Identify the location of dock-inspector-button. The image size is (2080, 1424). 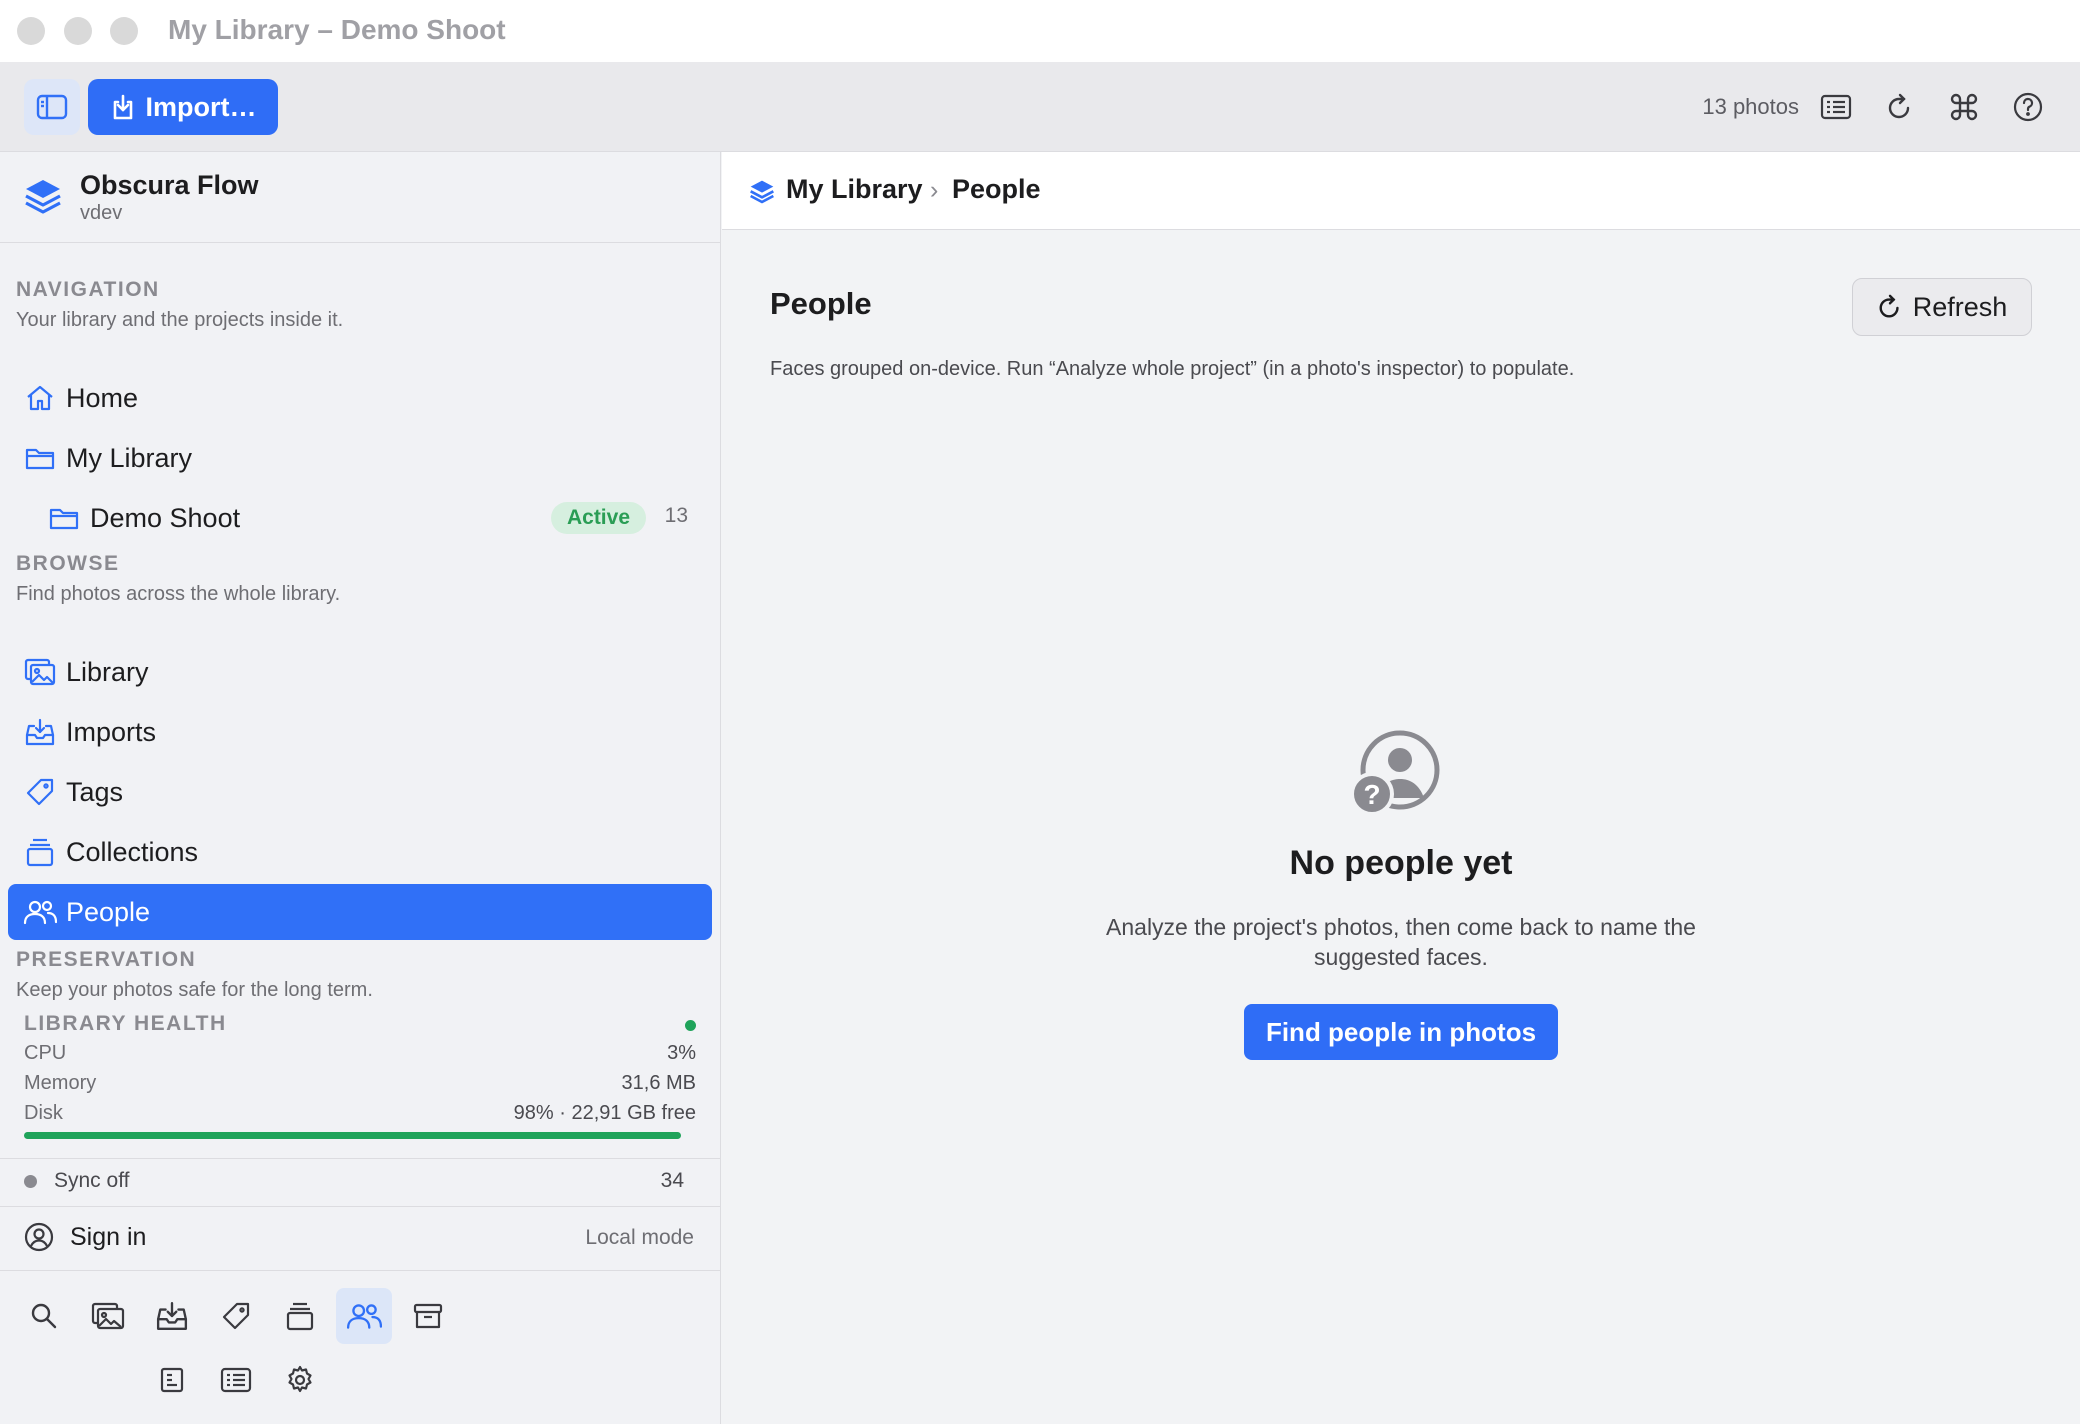
(172, 1380).